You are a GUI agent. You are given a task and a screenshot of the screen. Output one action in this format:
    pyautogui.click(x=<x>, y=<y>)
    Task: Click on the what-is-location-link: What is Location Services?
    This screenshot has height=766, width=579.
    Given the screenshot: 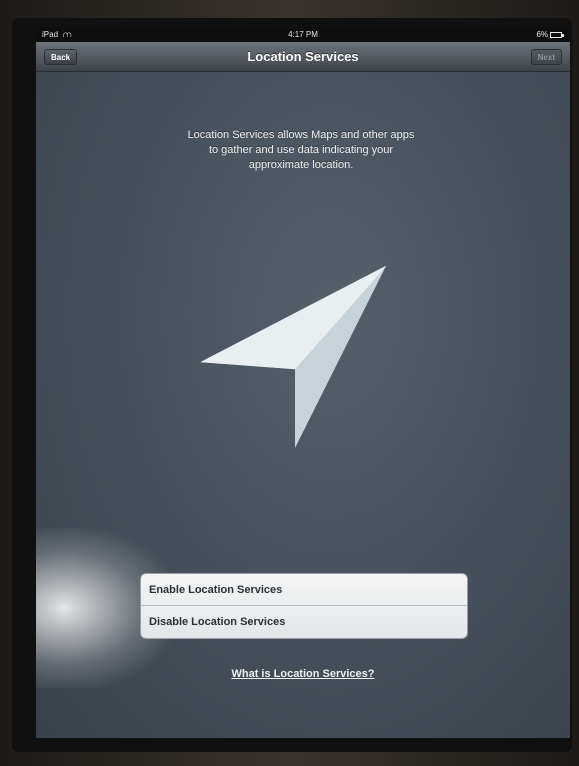 What is the action you would take?
    pyautogui.click(x=303, y=674)
    